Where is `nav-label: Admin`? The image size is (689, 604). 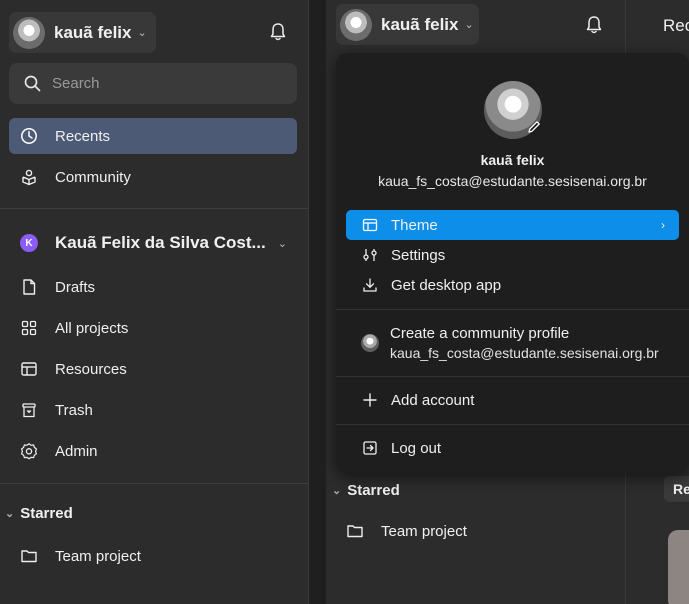 nav-label: Admin is located at coordinates (76, 451).